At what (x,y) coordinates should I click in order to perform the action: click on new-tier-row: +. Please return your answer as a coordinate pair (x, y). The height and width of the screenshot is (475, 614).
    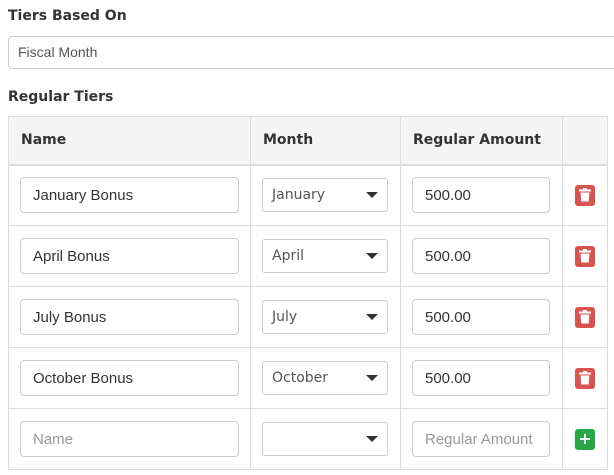
    Looking at the image, I should click on (308, 439).